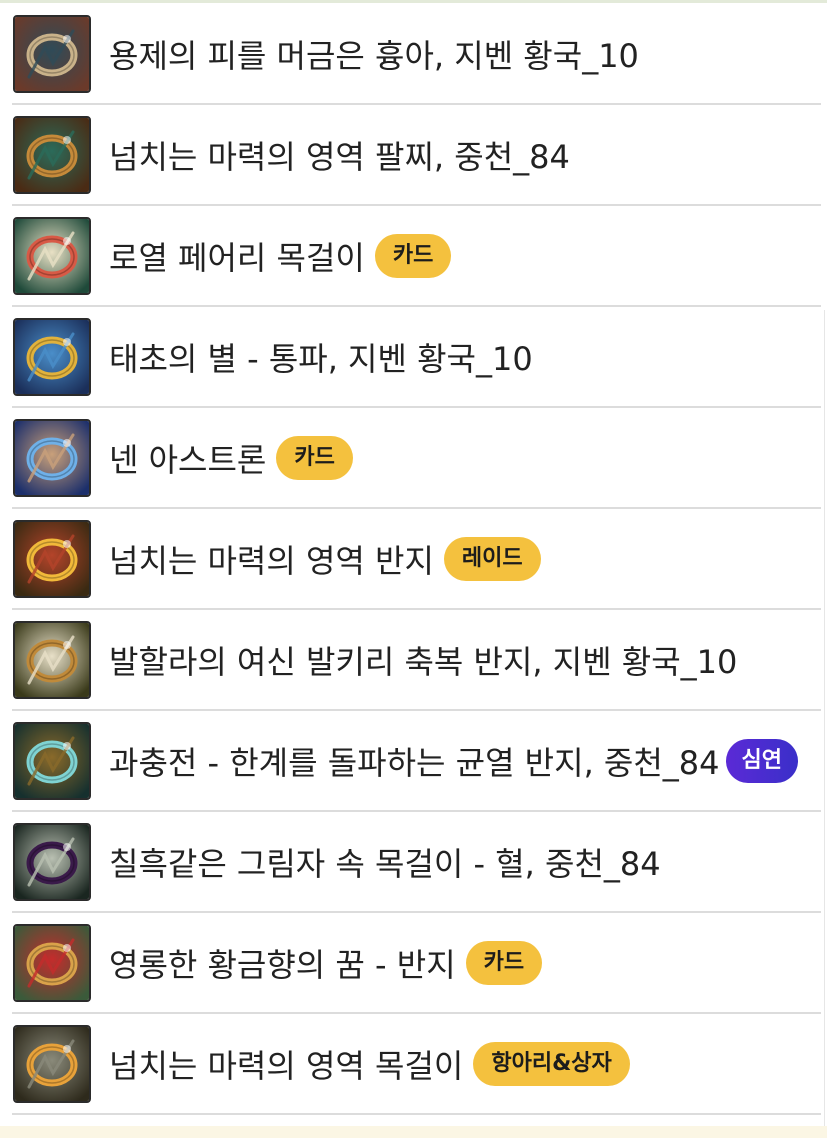  I want to click on bottom-strip, so click(413, 1132).